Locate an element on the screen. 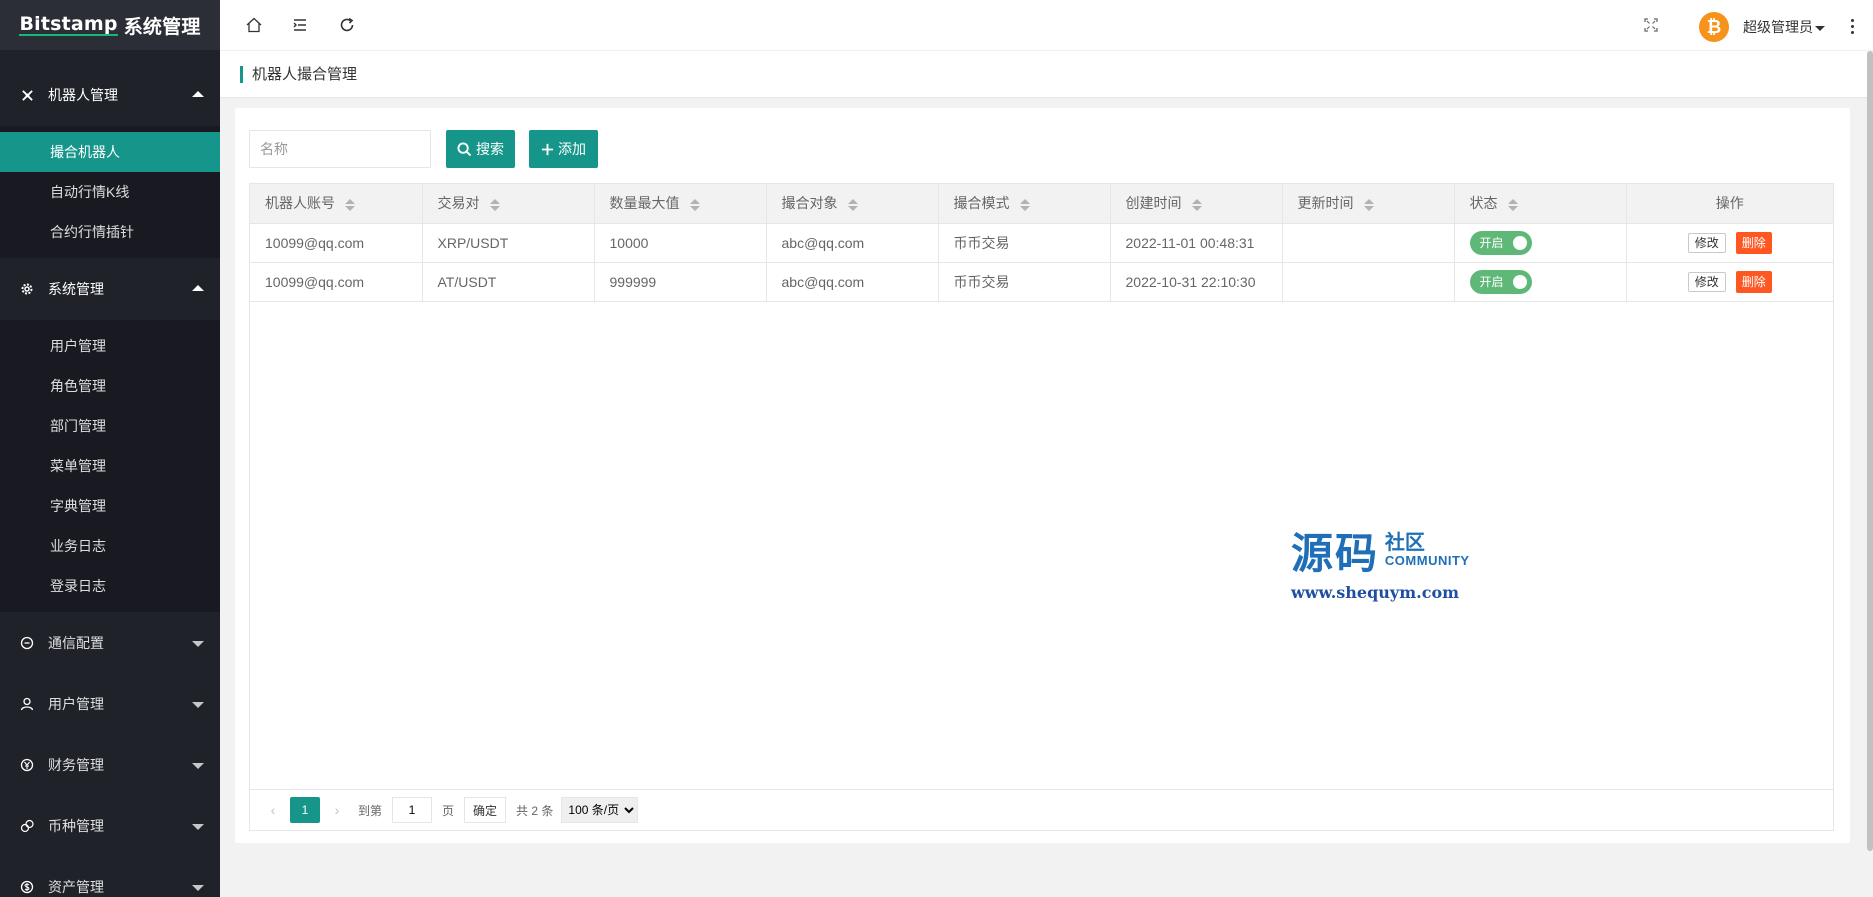 The width and height of the screenshot is (1873, 897). sidebar-group-messaging: 通信配置 is located at coordinates (110, 642).